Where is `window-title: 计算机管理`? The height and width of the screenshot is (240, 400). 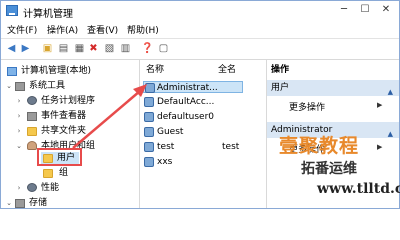 window-title: 计算机管理 is located at coordinates (48, 14).